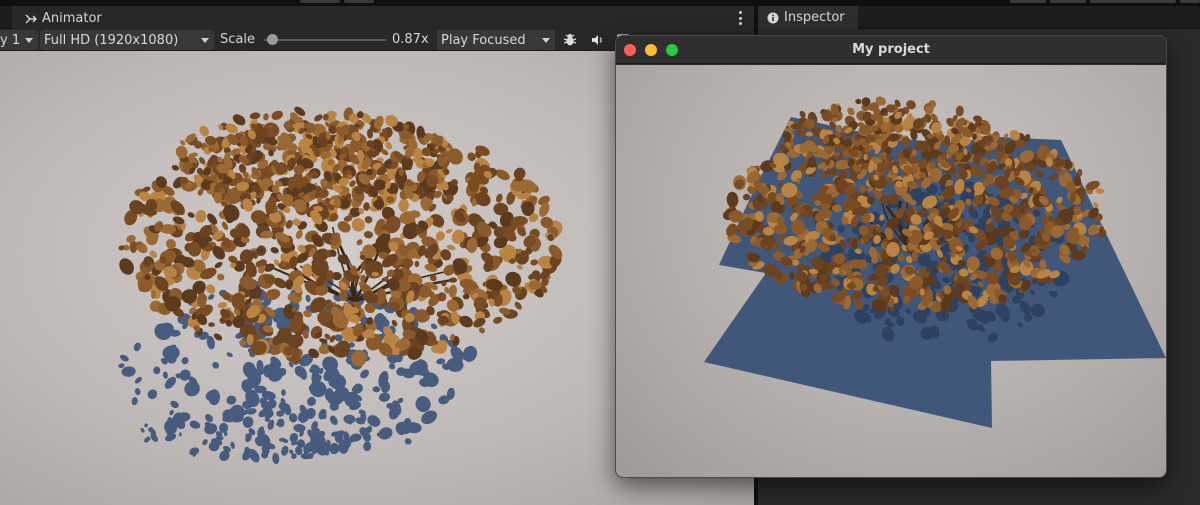 Image resolution: width=1200 pixels, height=505 pixels. I want to click on tree-canopy, so click(914, 204).